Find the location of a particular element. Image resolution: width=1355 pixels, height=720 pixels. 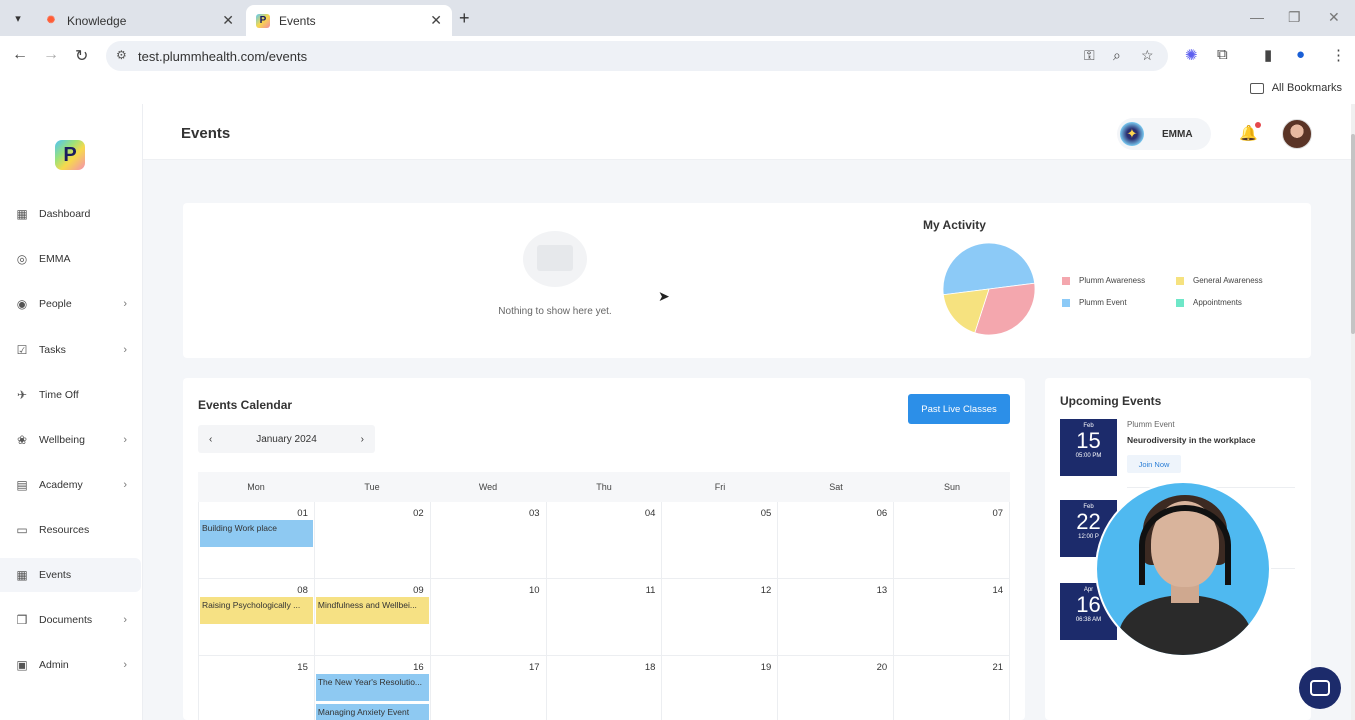

sidebar-item-documents: ❒ Documents › is located at coordinates (70, 620).